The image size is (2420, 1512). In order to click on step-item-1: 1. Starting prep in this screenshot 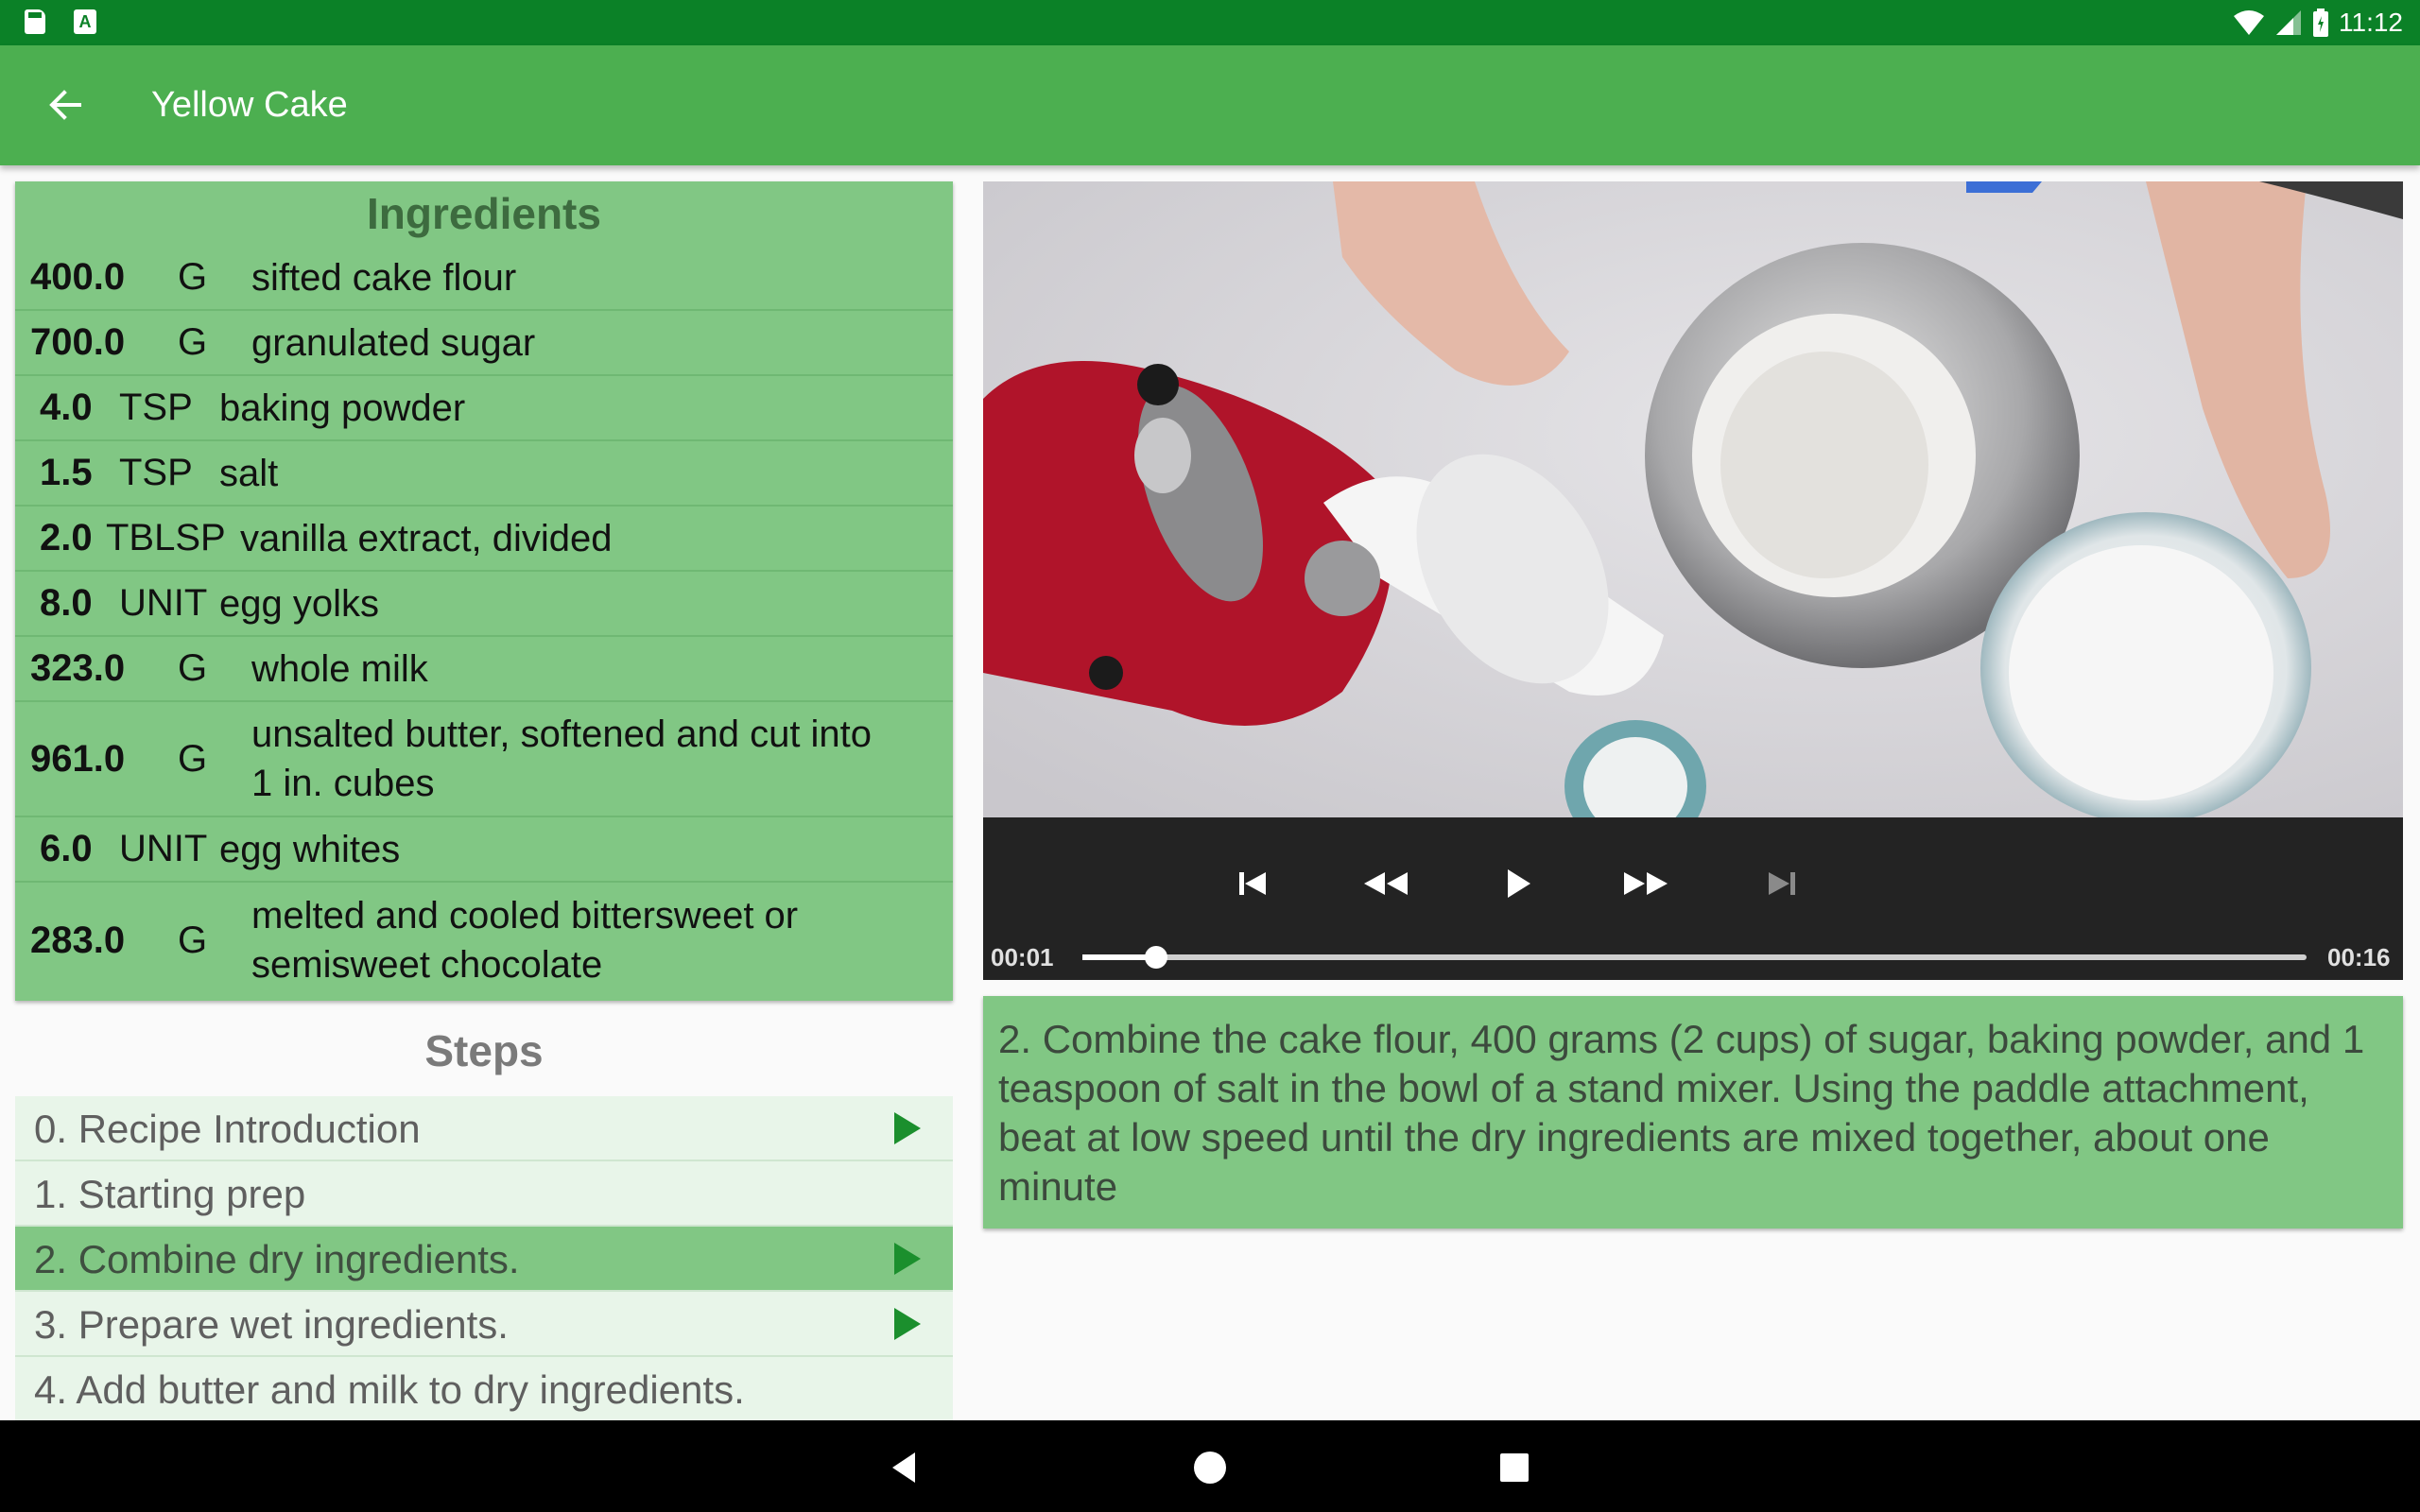, I will do `click(484, 1194)`.